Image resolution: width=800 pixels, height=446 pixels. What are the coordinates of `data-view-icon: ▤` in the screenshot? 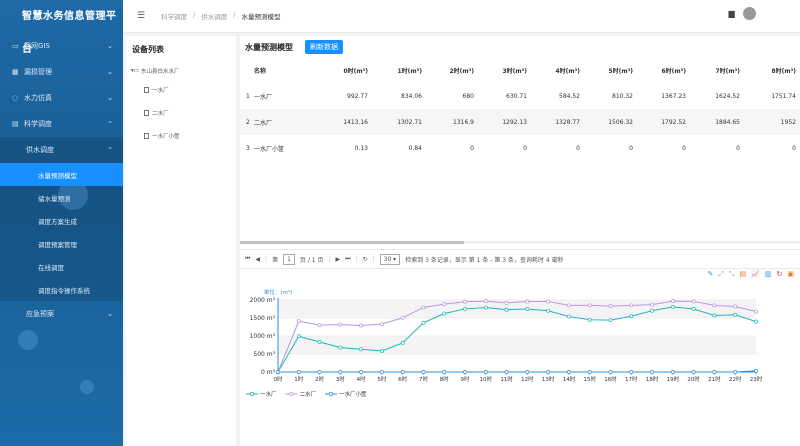 It's located at (743, 274).